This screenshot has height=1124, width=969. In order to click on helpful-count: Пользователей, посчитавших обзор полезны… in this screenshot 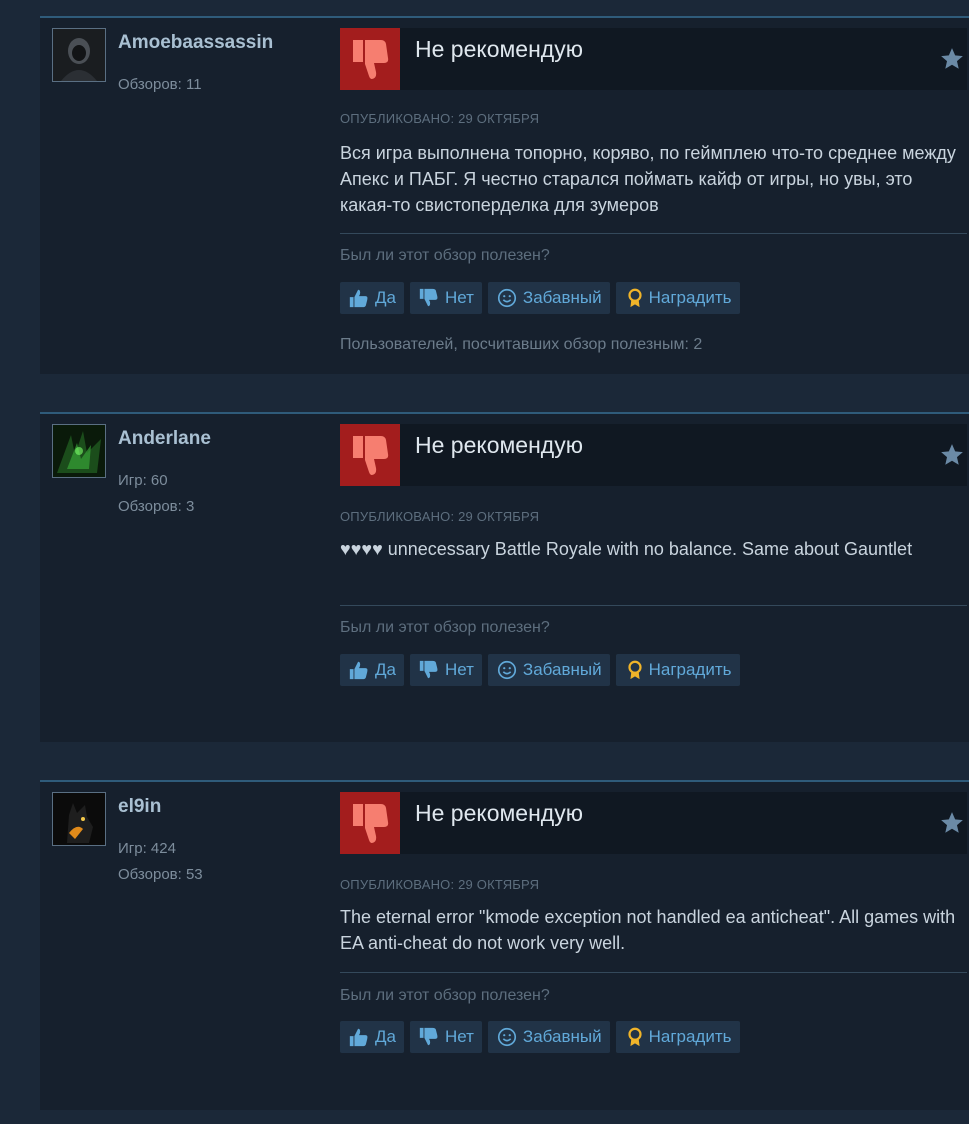, I will do `click(521, 344)`.